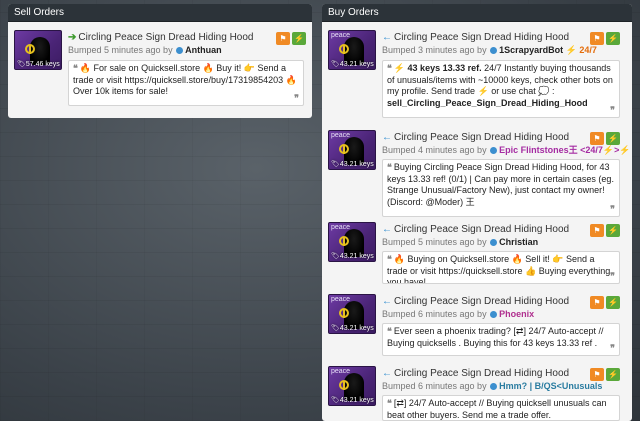 This screenshot has height=421, width=640. Describe the element at coordinates (183, 38) in the screenshot. I see `listing-title: ➔ Circling Peace Sign Dread Hiding Hood` at that location.